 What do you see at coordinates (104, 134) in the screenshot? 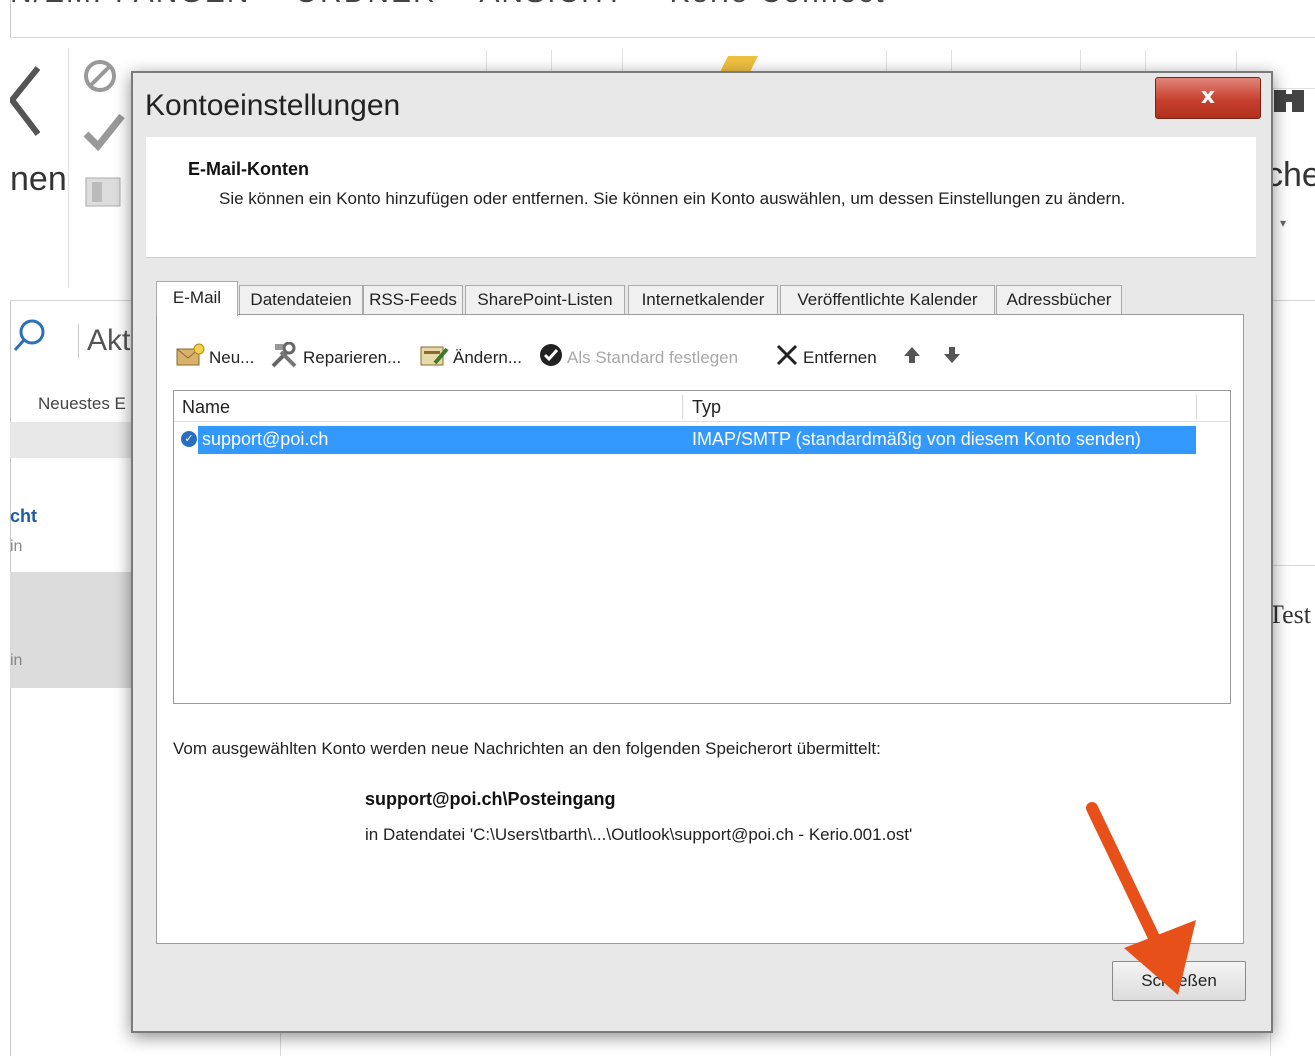
I see `checkmark-icon` at bounding box center [104, 134].